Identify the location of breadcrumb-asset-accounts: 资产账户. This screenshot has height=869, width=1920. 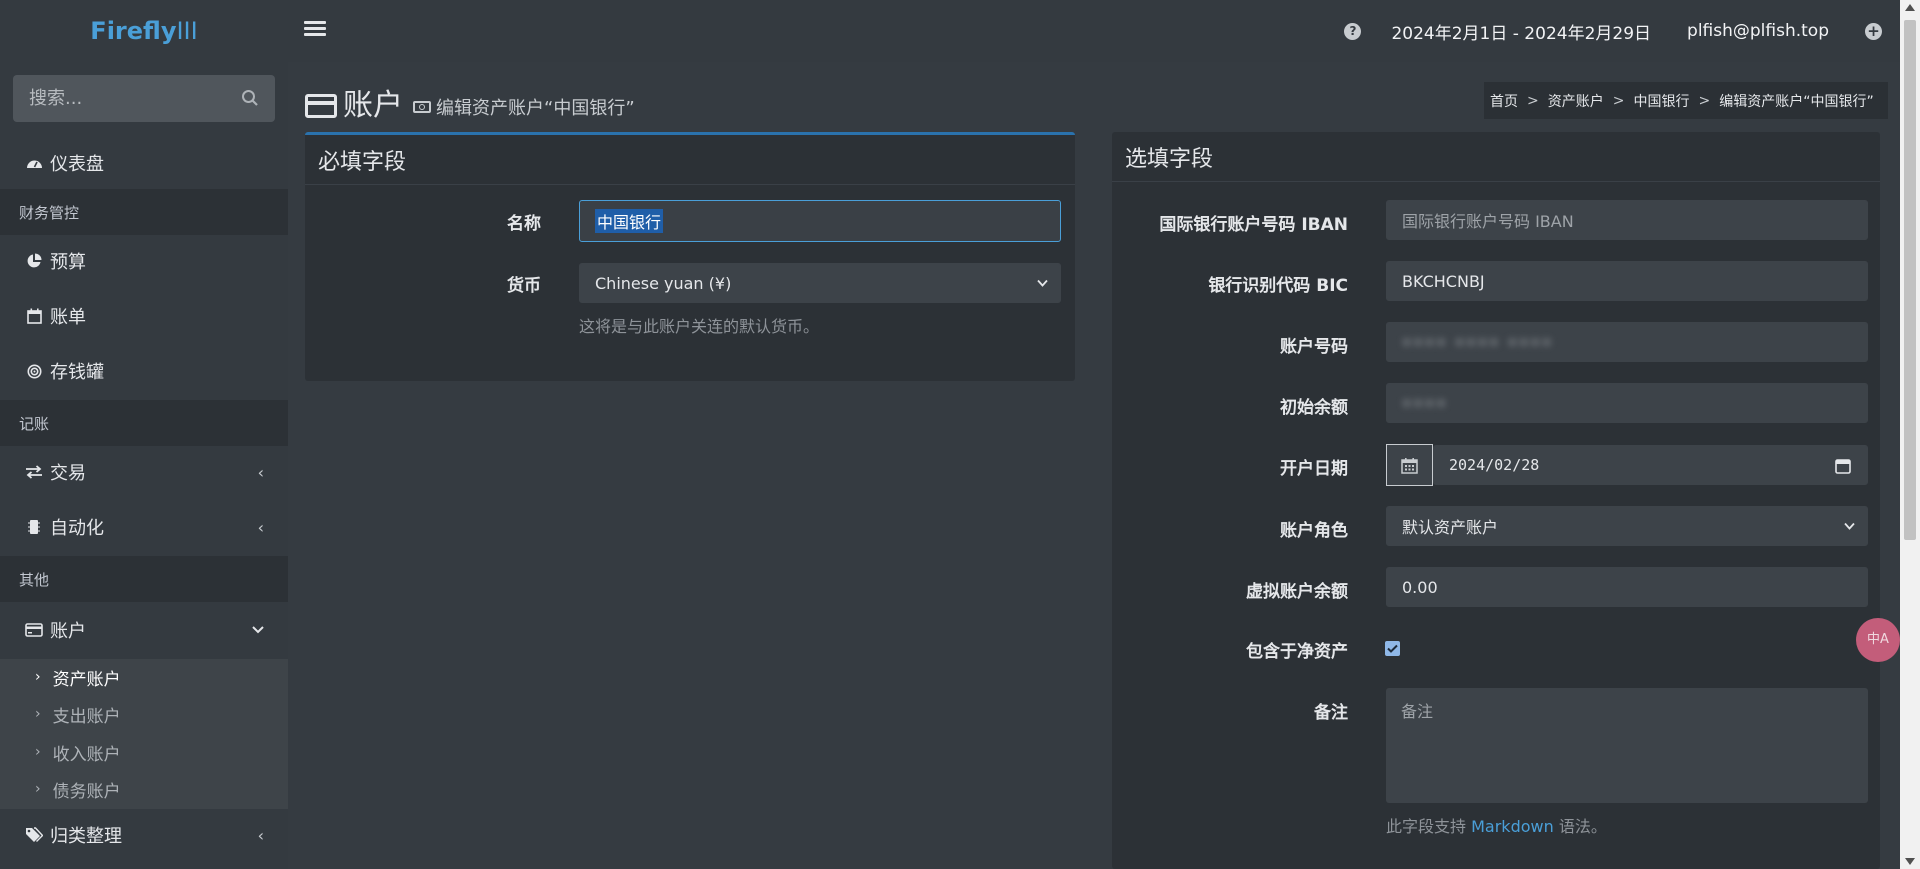
(1576, 101).